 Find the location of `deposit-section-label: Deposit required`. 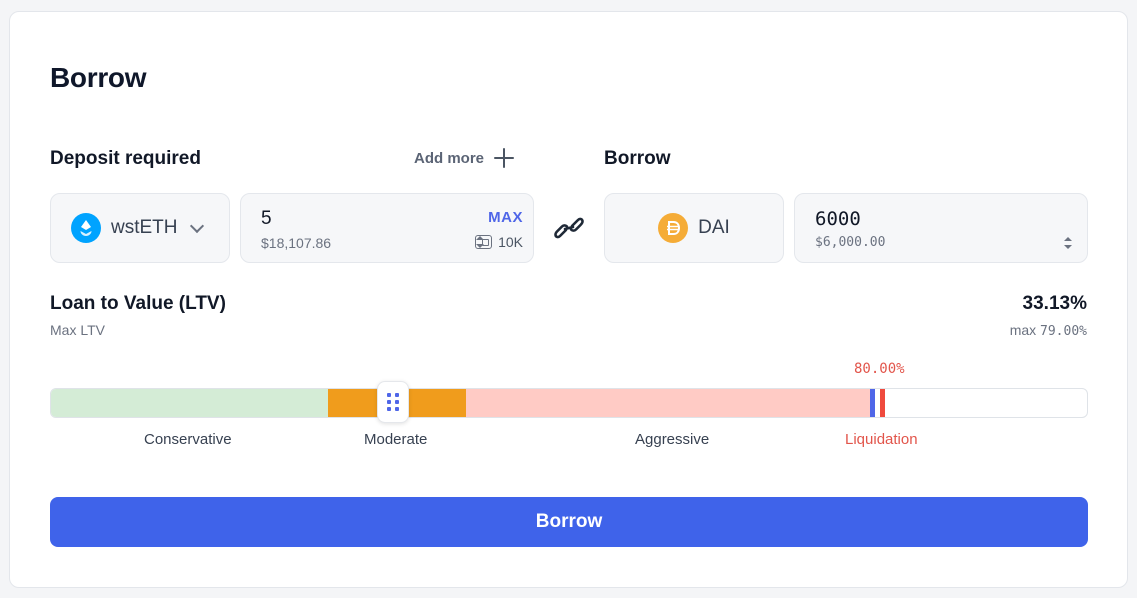

deposit-section-label: Deposit required is located at coordinates (125, 158).